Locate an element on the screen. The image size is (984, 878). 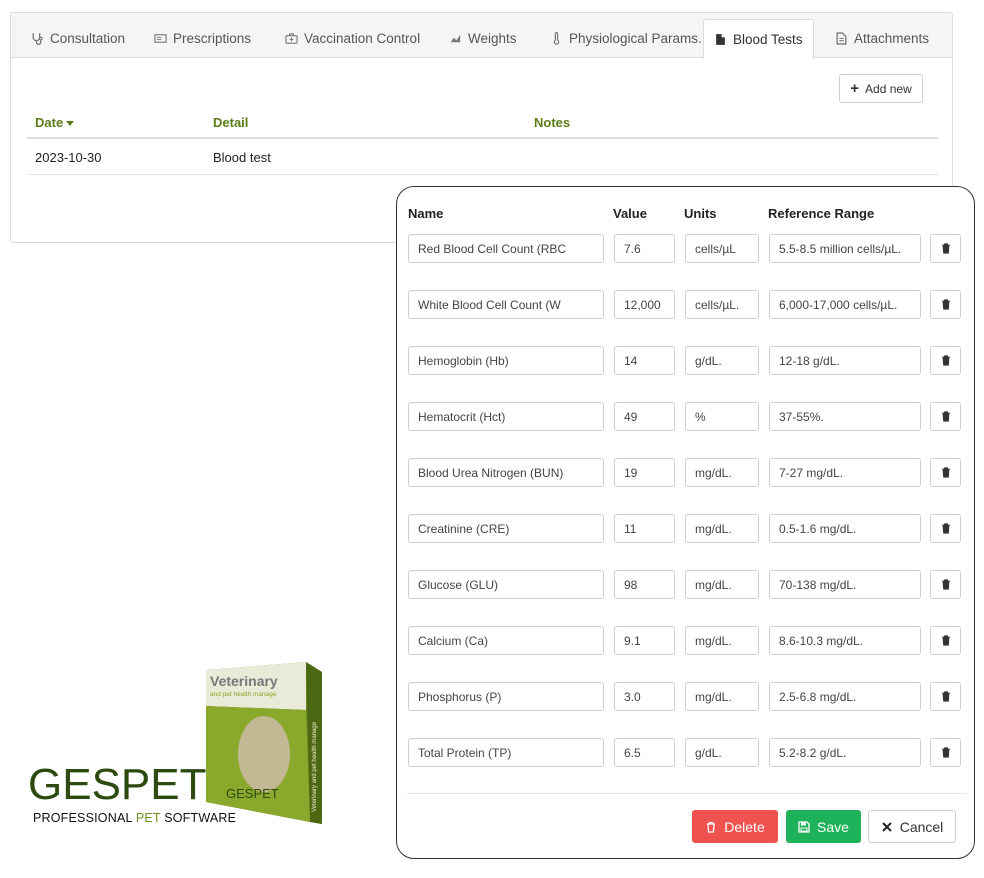
test-value-field: 6.5 is located at coordinates (644, 752).